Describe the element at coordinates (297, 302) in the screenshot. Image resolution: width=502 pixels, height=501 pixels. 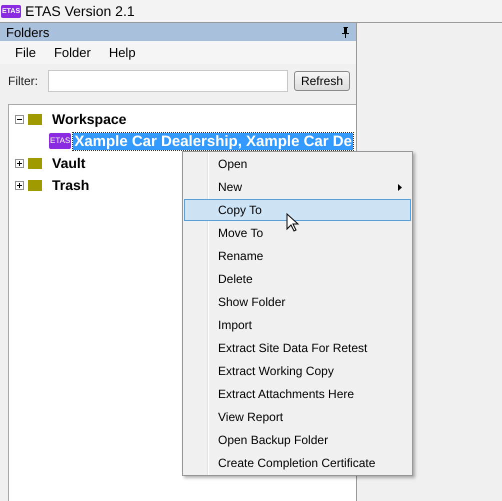
I see `context-menu-item: Show Folder` at that location.